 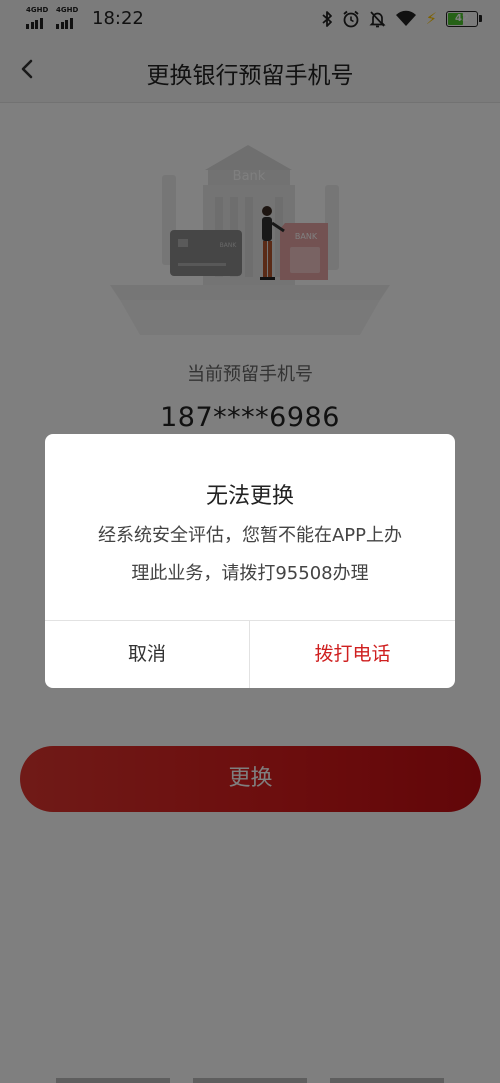 I want to click on dialog-message: 经系统安全评估，您暂不能在APP上办 理此业务，请拨打95508办理, so click(x=250, y=555).